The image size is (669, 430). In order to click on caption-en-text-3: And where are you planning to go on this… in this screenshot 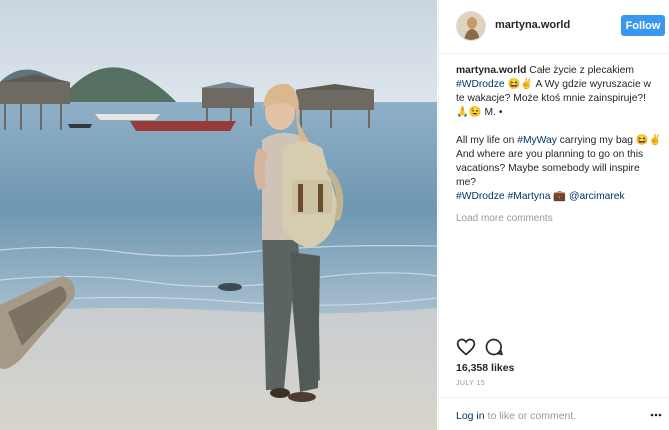, I will do `click(550, 168)`.